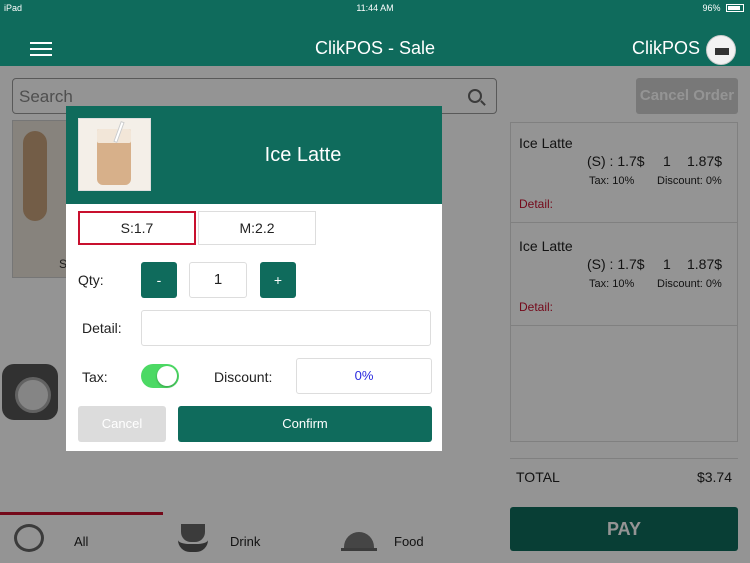 Image resolution: width=750 pixels, height=563 pixels. I want to click on status-bar: iPad 11:44 AM 96%, so click(375, 8).